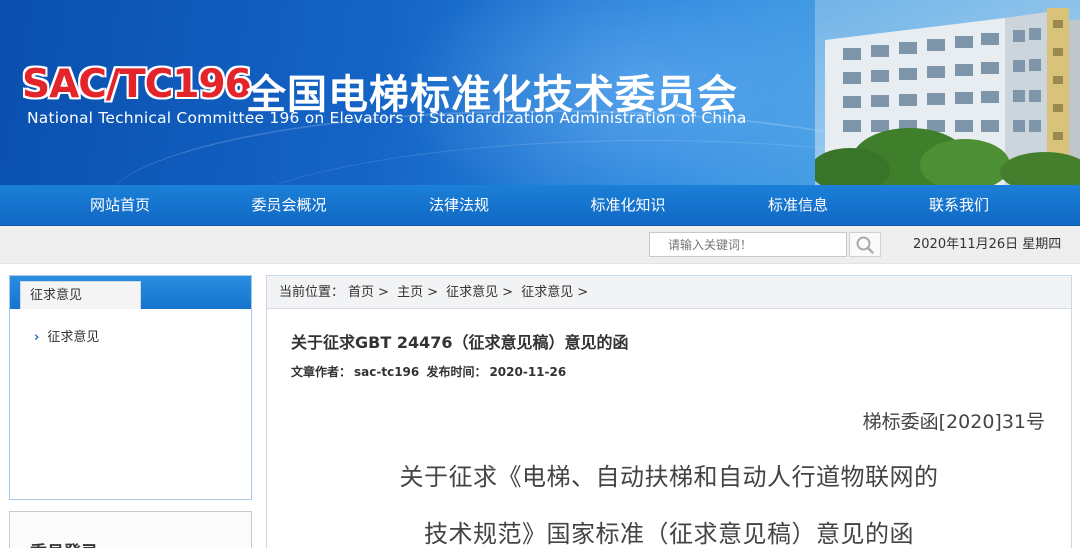  I want to click on search-bar: 2020年11月26日 星期四, so click(540, 245).